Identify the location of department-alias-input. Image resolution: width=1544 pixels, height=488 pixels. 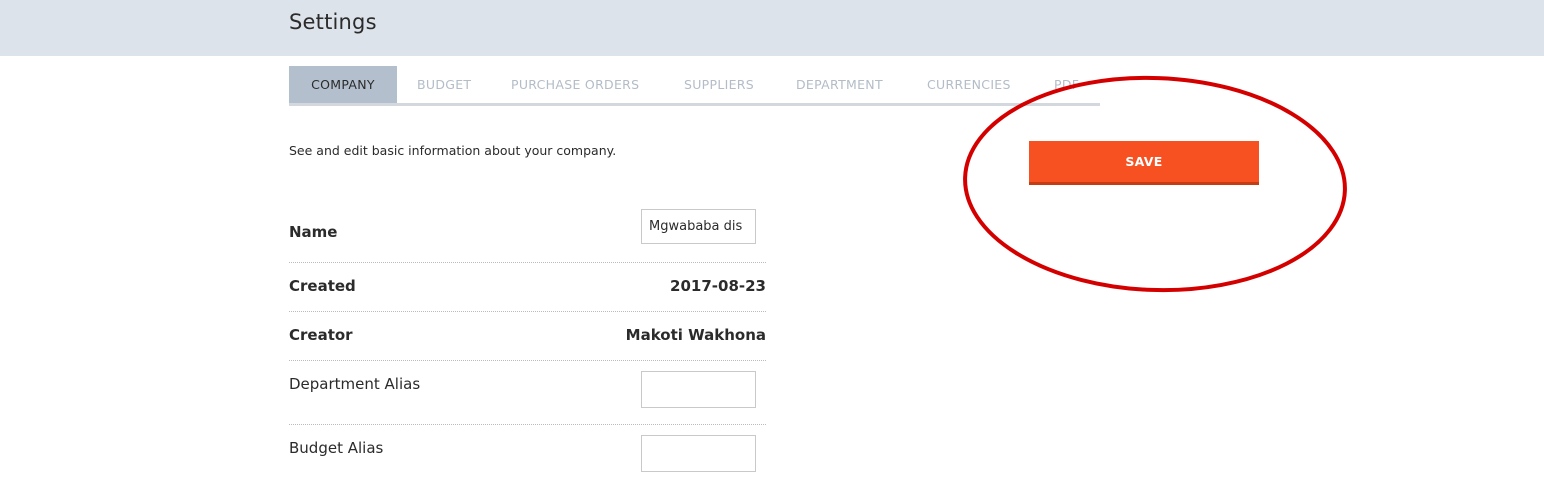
(698, 389).